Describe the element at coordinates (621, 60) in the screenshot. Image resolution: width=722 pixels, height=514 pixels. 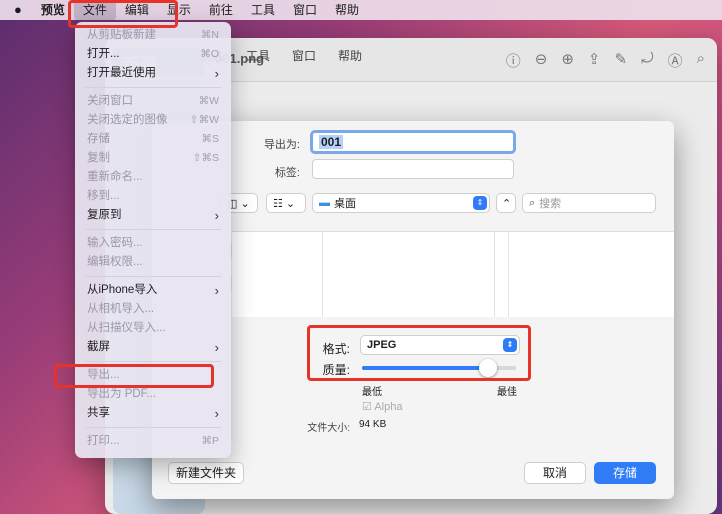
I see `markup-icon: ✎` at that location.